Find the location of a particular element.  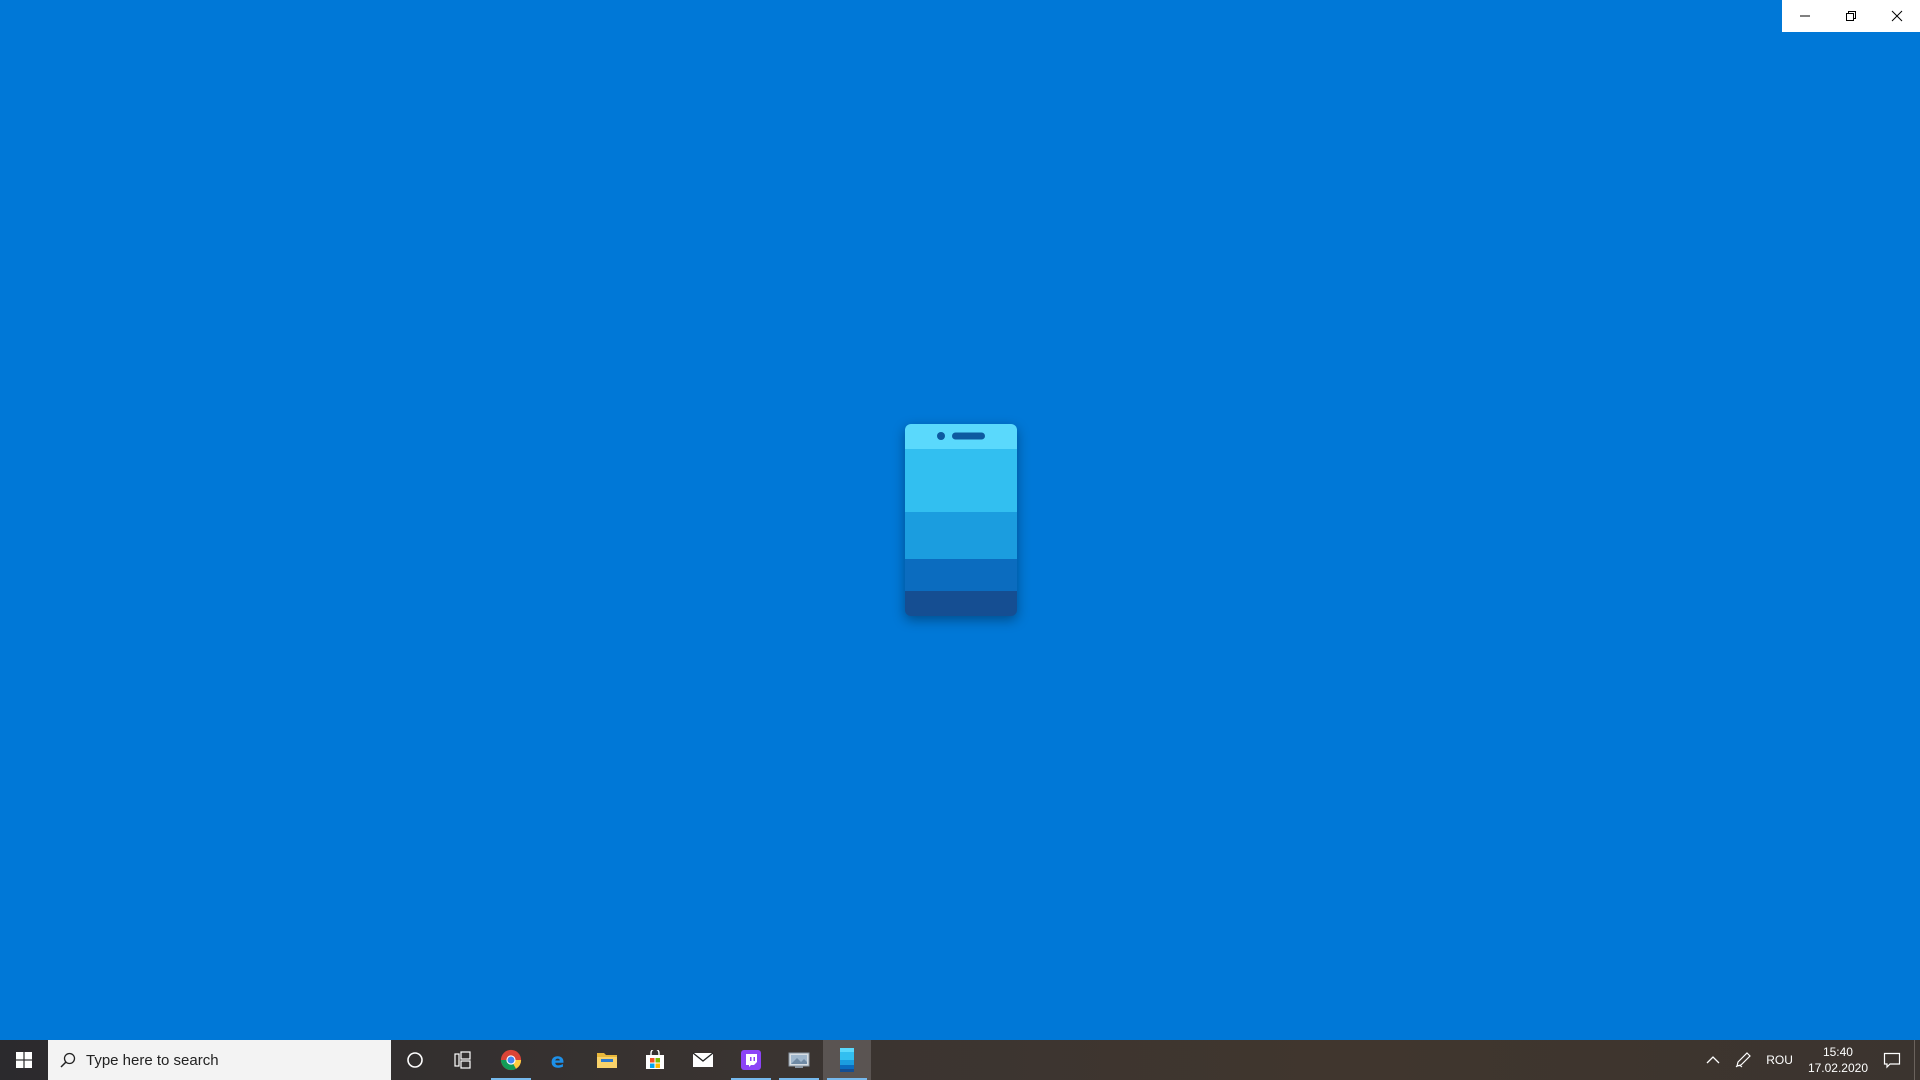

chrome-button is located at coordinates (511, 1060).